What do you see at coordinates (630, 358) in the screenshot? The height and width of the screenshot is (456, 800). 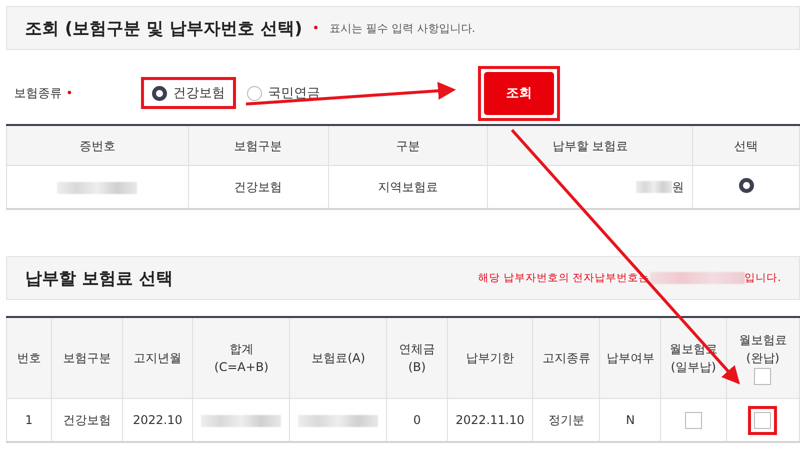 I see `column-header: 납부여부` at bounding box center [630, 358].